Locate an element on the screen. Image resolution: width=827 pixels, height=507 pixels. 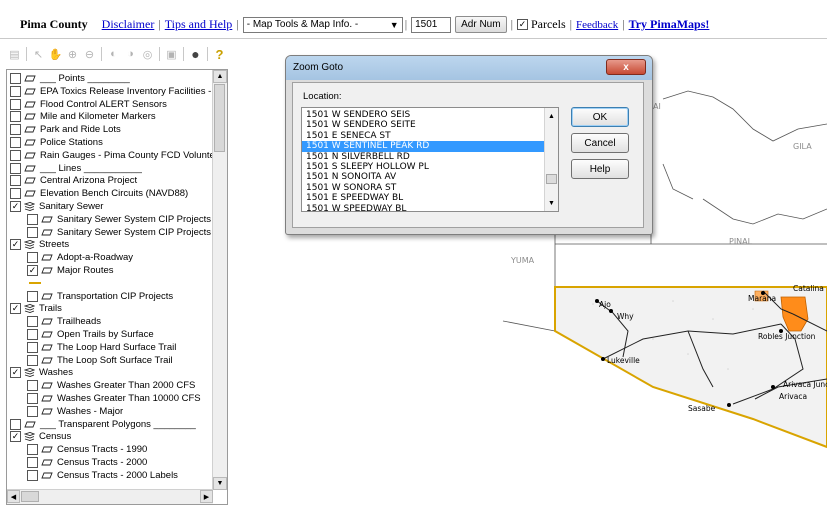
zoom-previous-icon: ◐ is located at coordinates (113, 54).